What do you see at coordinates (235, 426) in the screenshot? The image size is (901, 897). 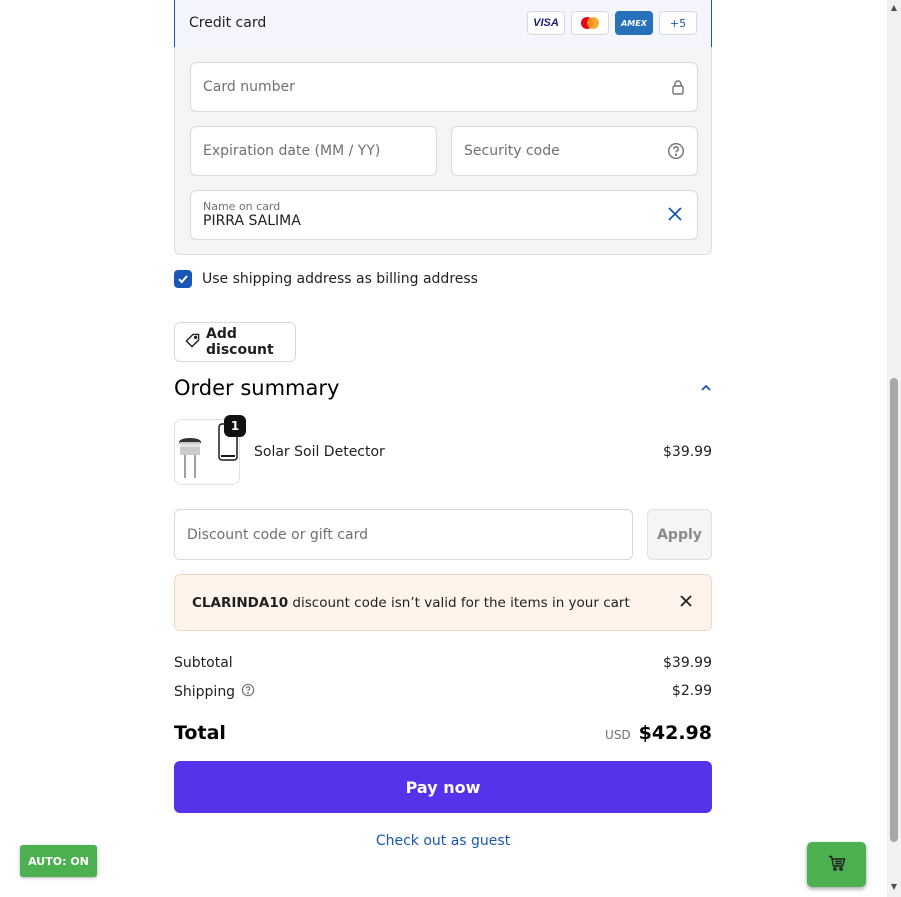 I see `quantity-badge: 1` at bounding box center [235, 426].